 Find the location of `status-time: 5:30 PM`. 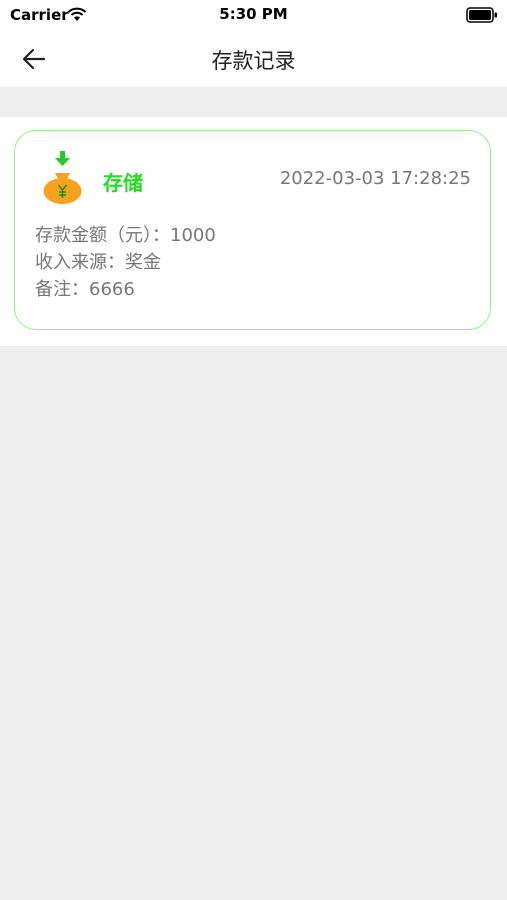

status-time: 5:30 PM is located at coordinates (253, 14).